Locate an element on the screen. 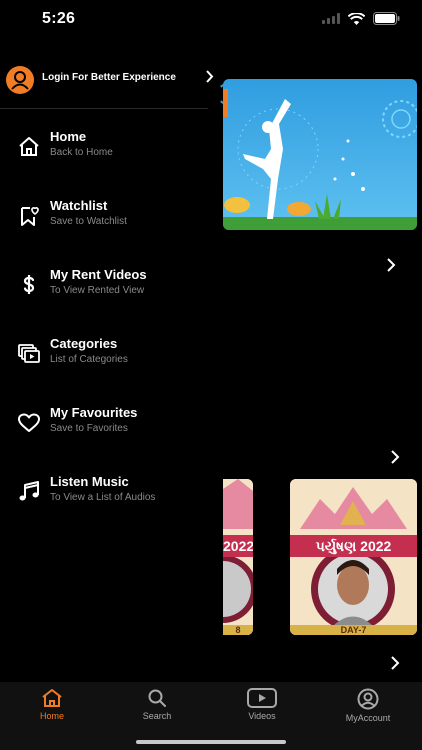 The width and height of the screenshot is (422, 750). drawer-item-subtitle: Save to Watchlist is located at coordinates (88, 221).